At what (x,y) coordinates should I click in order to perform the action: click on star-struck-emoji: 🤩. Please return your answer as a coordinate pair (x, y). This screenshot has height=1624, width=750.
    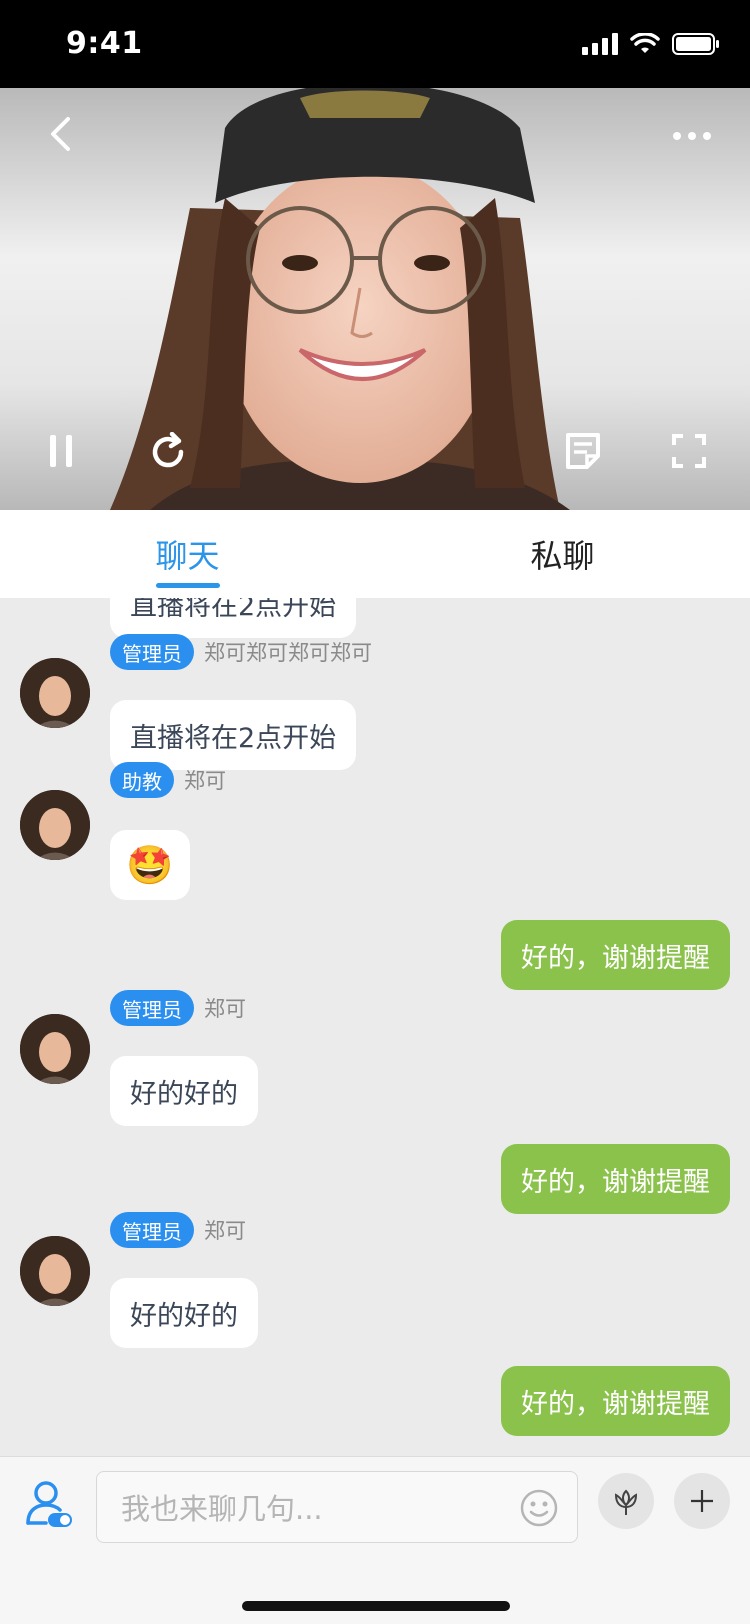
    Looking at the image, I should click on (150, 864).